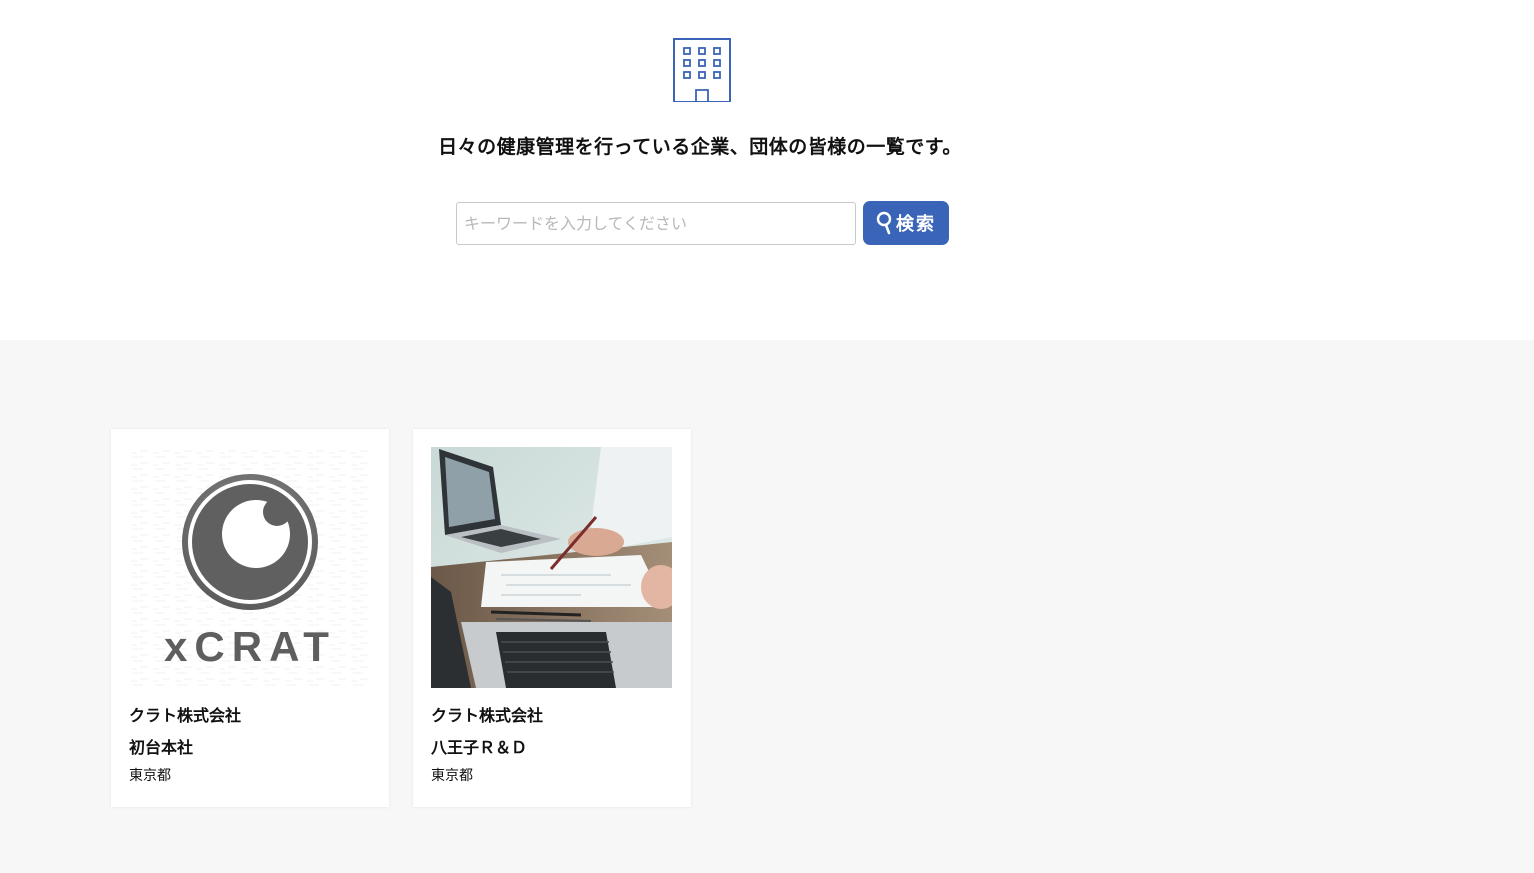 The height and width of the screenshot is (873, 1534). What do you see at coordinates (479, 747) in the screenshot?
I see `branch-name: 八王子Ｒ＆Ｄ` at bounding box center [479, 747].